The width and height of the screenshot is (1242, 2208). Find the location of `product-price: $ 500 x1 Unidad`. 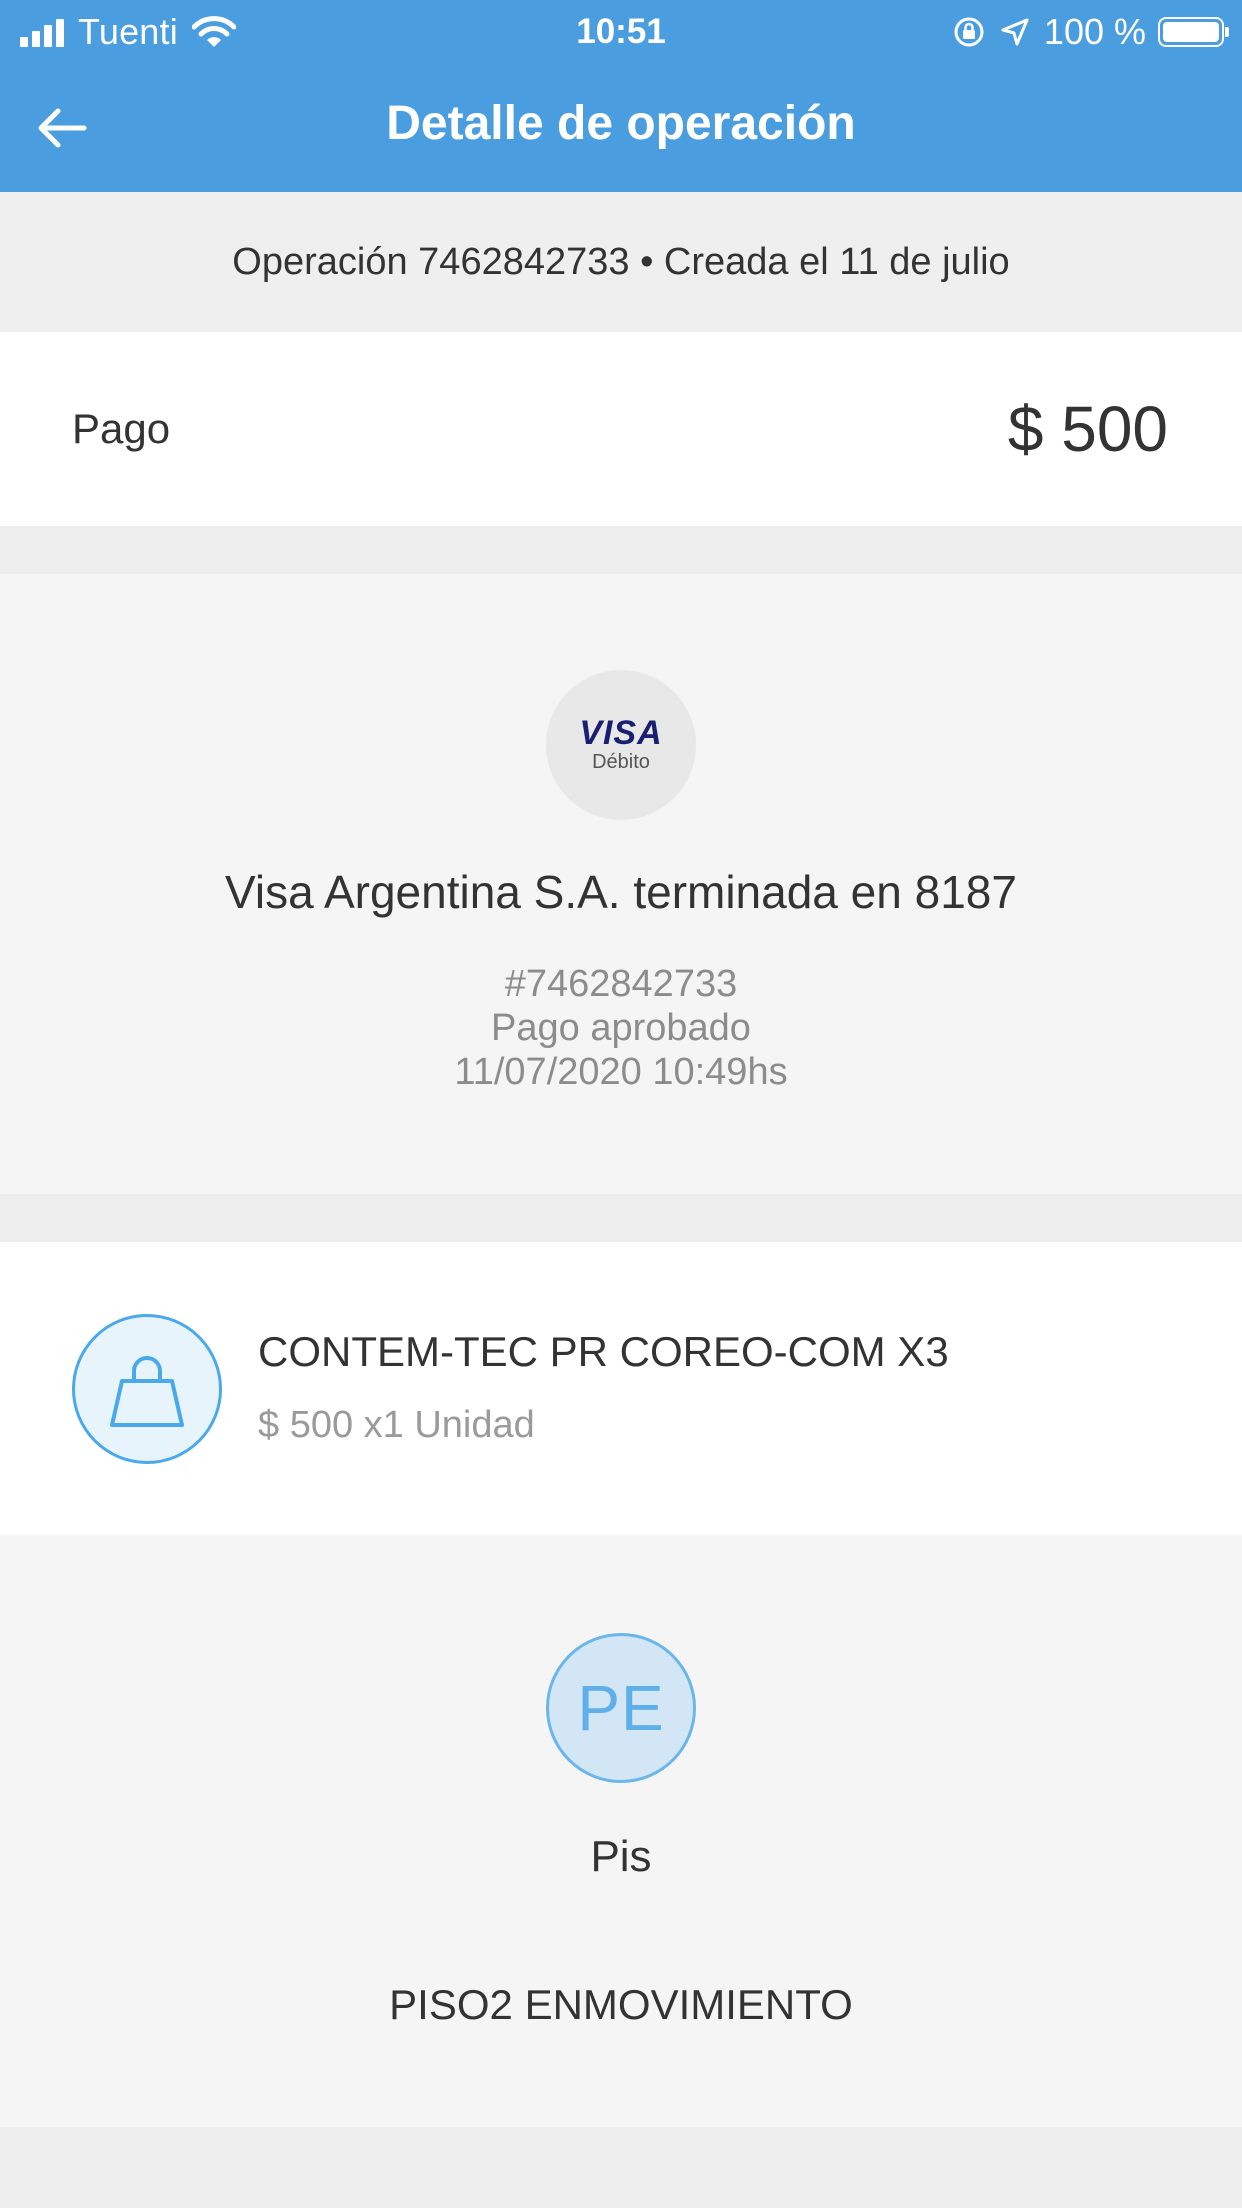

product-price: $ 500 x1 Unidad is located at coordinates (396, 1425).